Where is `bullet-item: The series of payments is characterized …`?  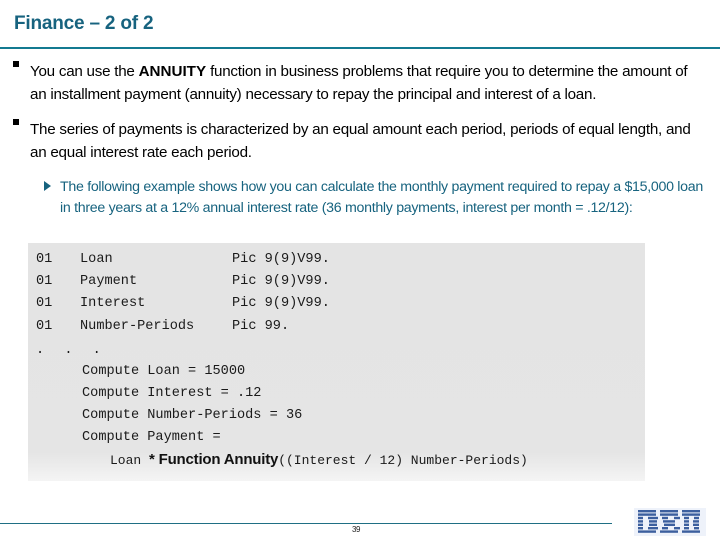
bullet-item: The series of payments is characterized … is located at coordinates (353, 141).